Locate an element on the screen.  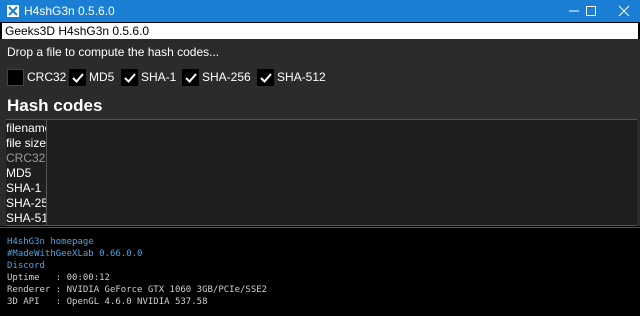
close-icon is located at coordinates (624, 11).